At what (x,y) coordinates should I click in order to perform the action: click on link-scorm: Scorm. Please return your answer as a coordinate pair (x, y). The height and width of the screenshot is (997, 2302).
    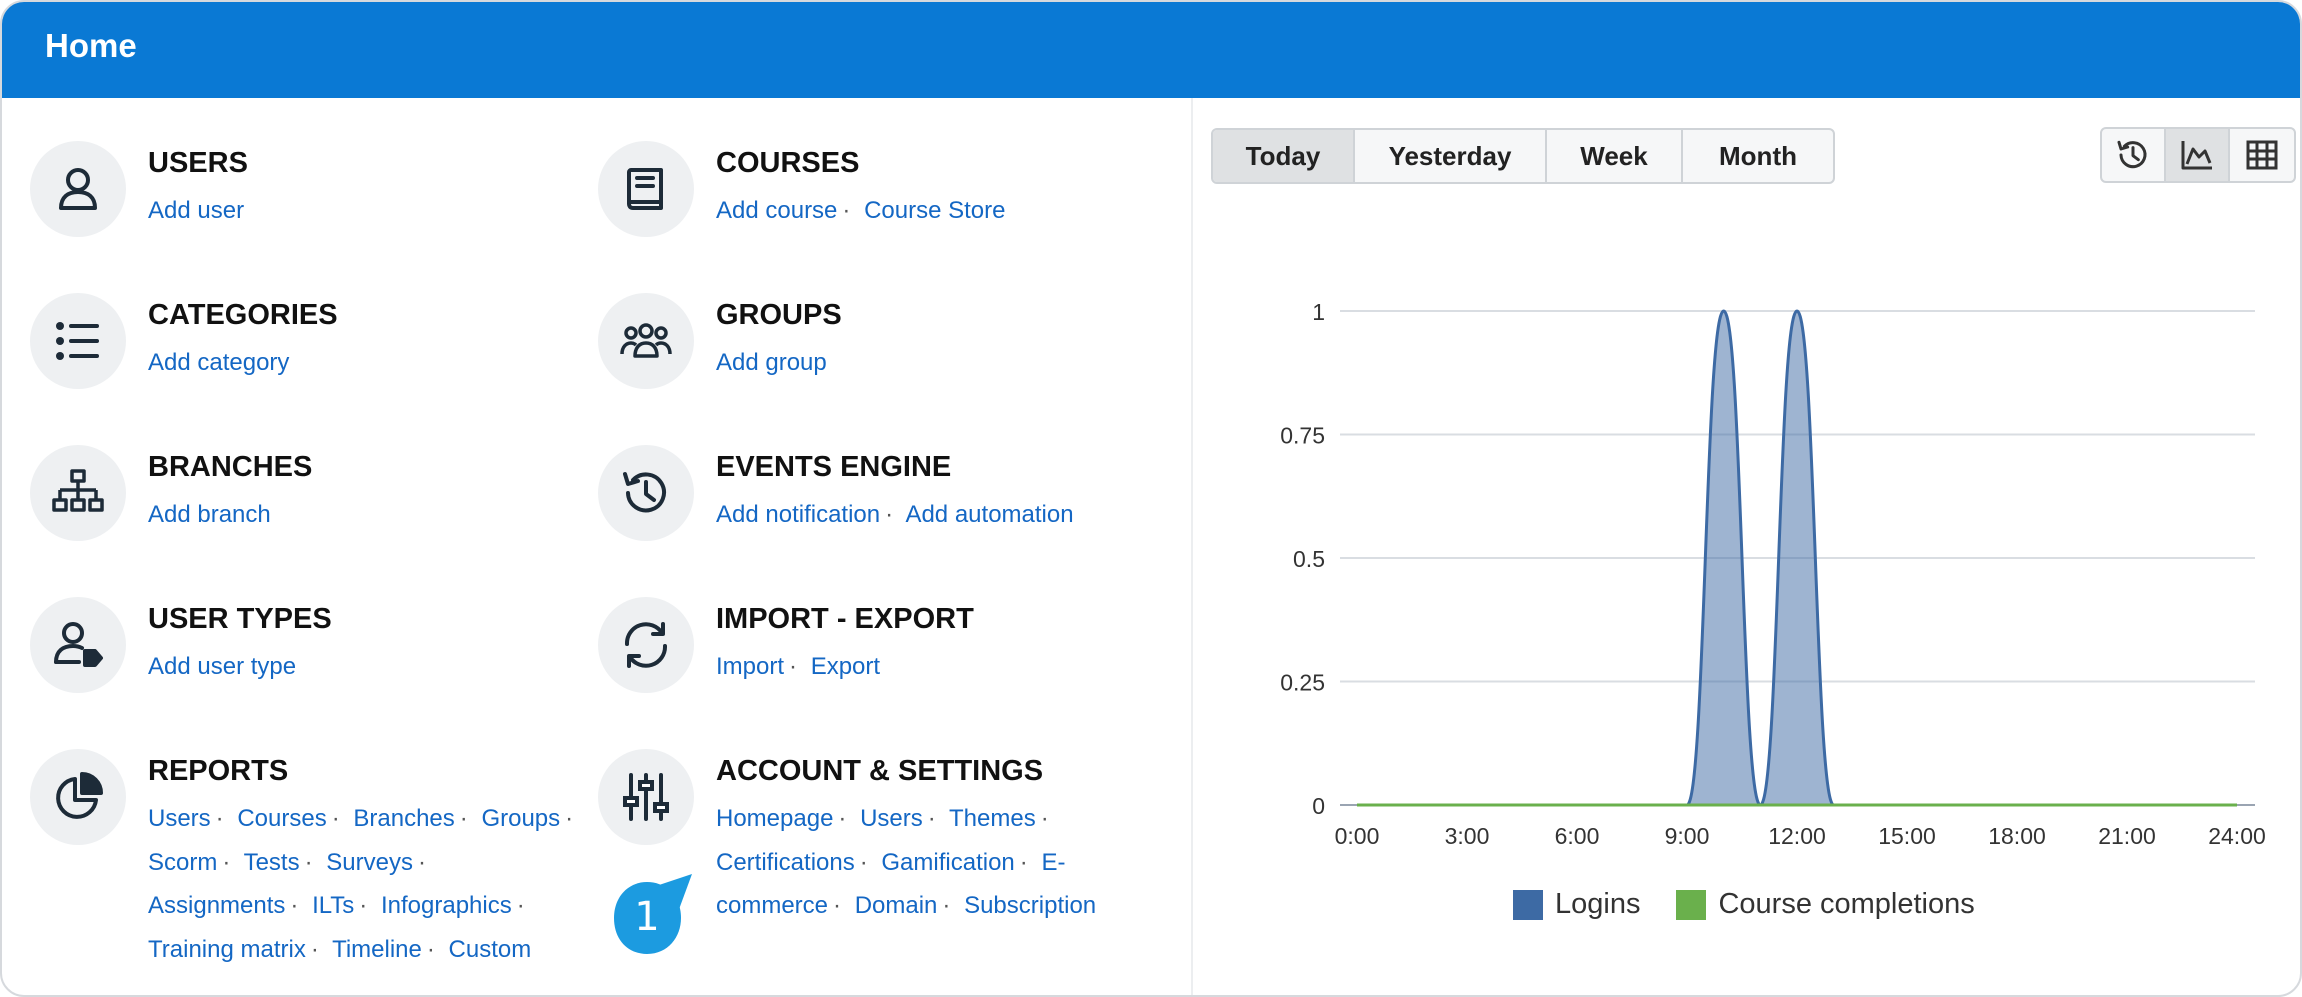
    Looking at the image, I should click on (182, 862).